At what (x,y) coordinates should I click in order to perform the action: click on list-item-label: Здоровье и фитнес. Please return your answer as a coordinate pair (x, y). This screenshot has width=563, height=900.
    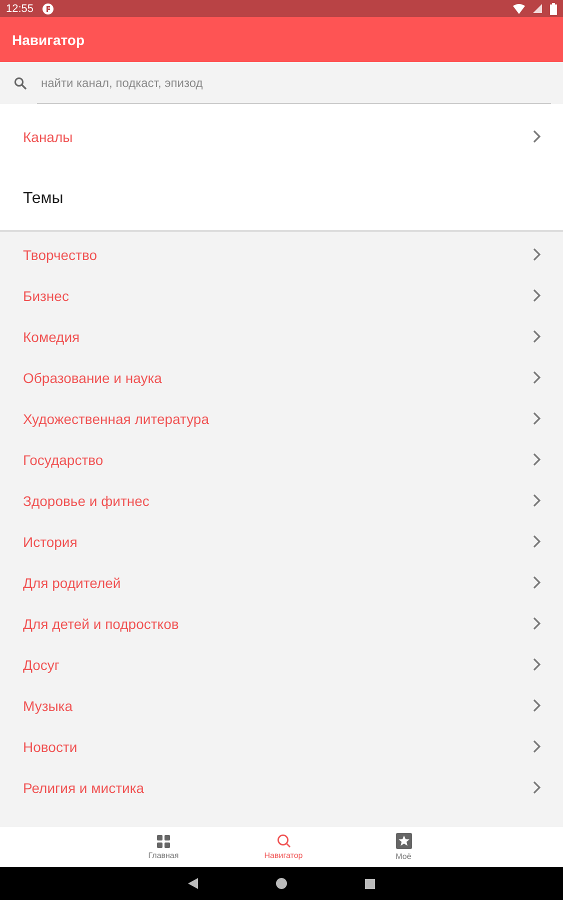
    Looking at the image, I should click on (86, 500).